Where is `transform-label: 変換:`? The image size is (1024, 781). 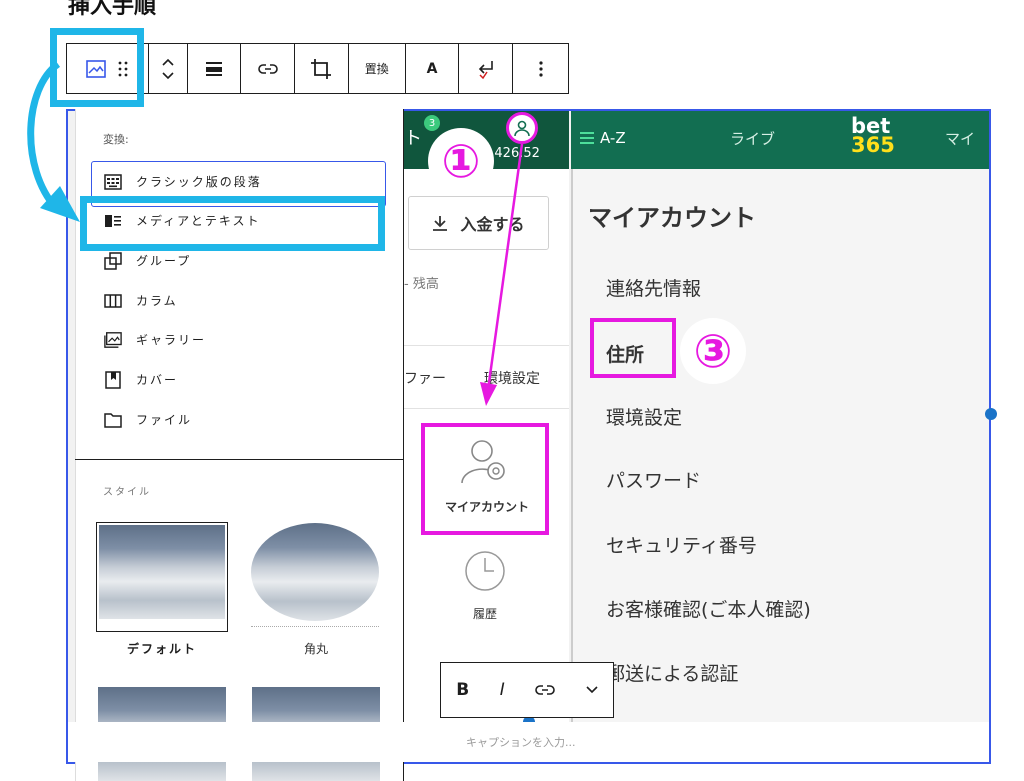
transform-label: 変換: is located at coordinates (116, 139).